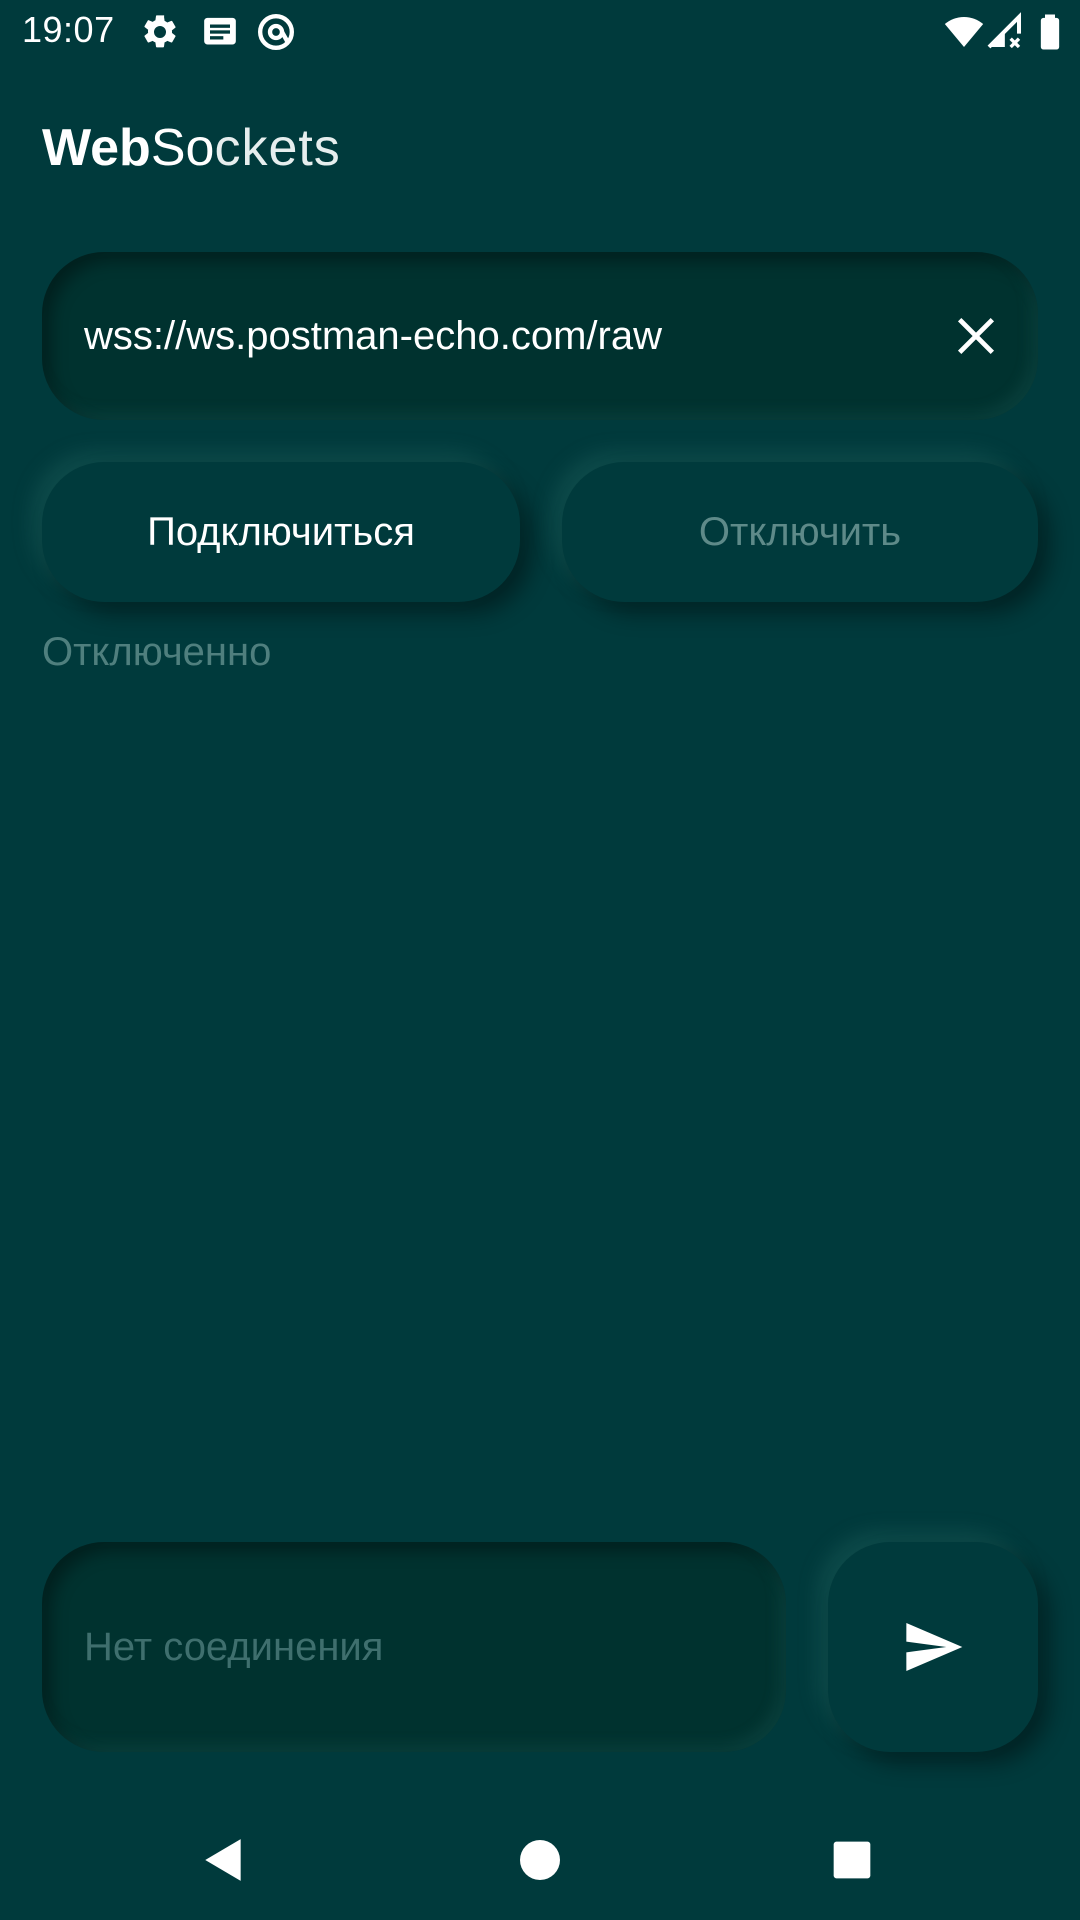 The image size is (1080, 1920). I want to click on url-input: wss://ws.postman-echo.com/raw, so click(373, 336).